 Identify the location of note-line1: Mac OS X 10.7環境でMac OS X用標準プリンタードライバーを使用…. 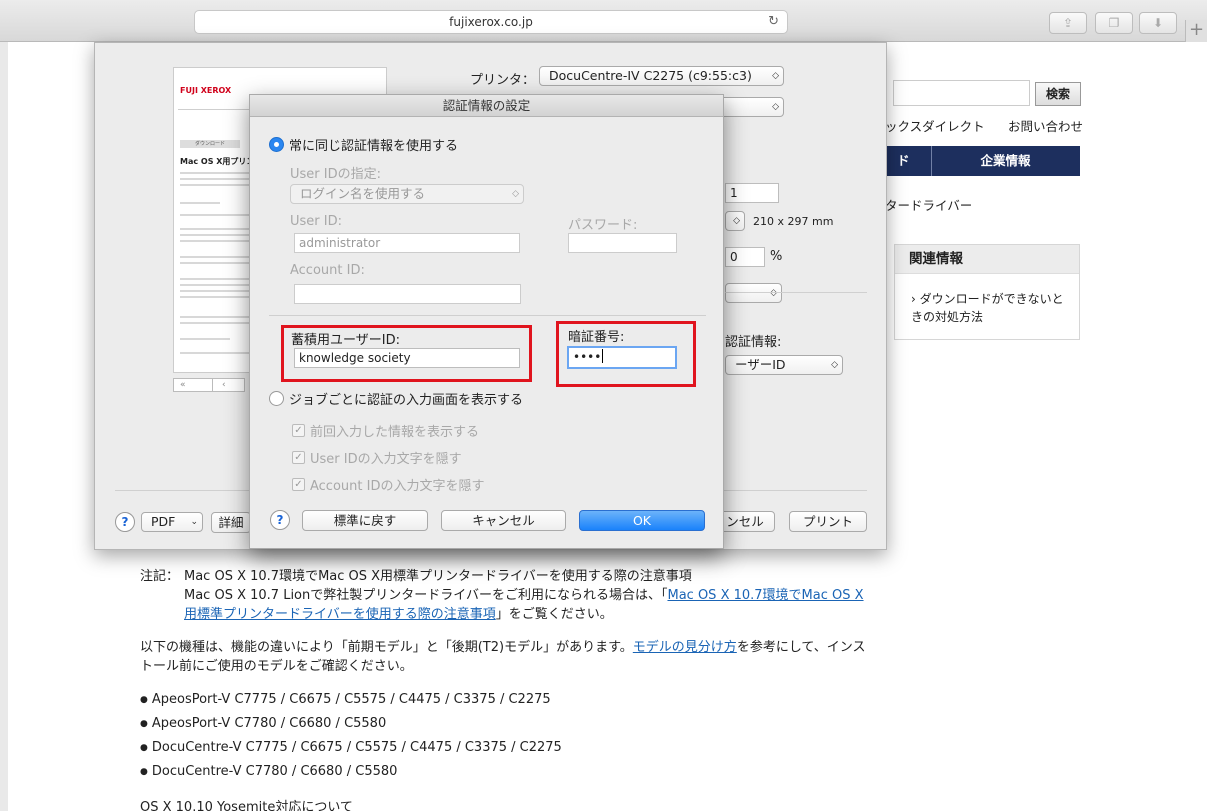
(438, 576).